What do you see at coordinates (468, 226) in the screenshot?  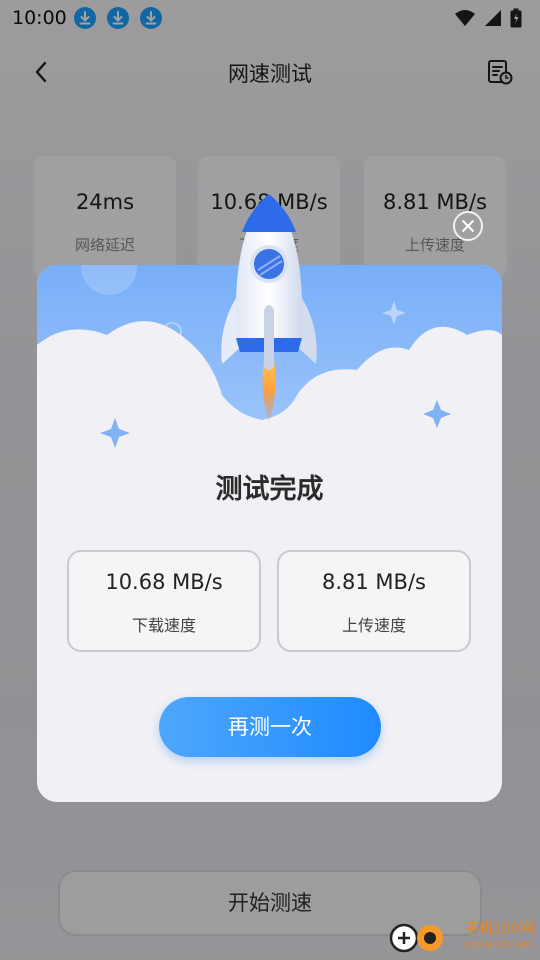 I see `close-icon` at bounding box center [468, 226].